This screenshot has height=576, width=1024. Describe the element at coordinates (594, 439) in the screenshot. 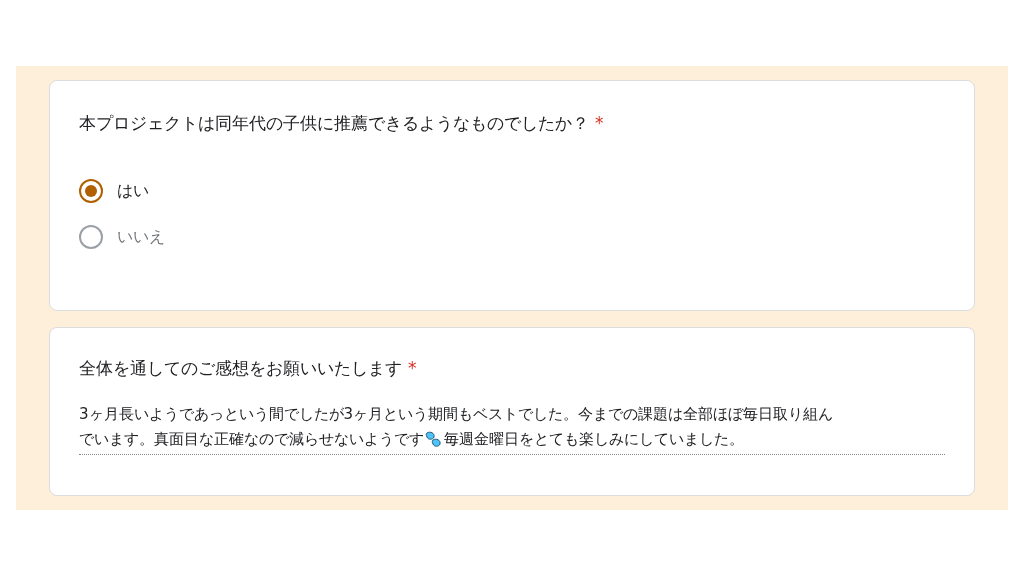

I see `answer-text: 毎週金曜日をとても楽しみにしていました。` at that location.